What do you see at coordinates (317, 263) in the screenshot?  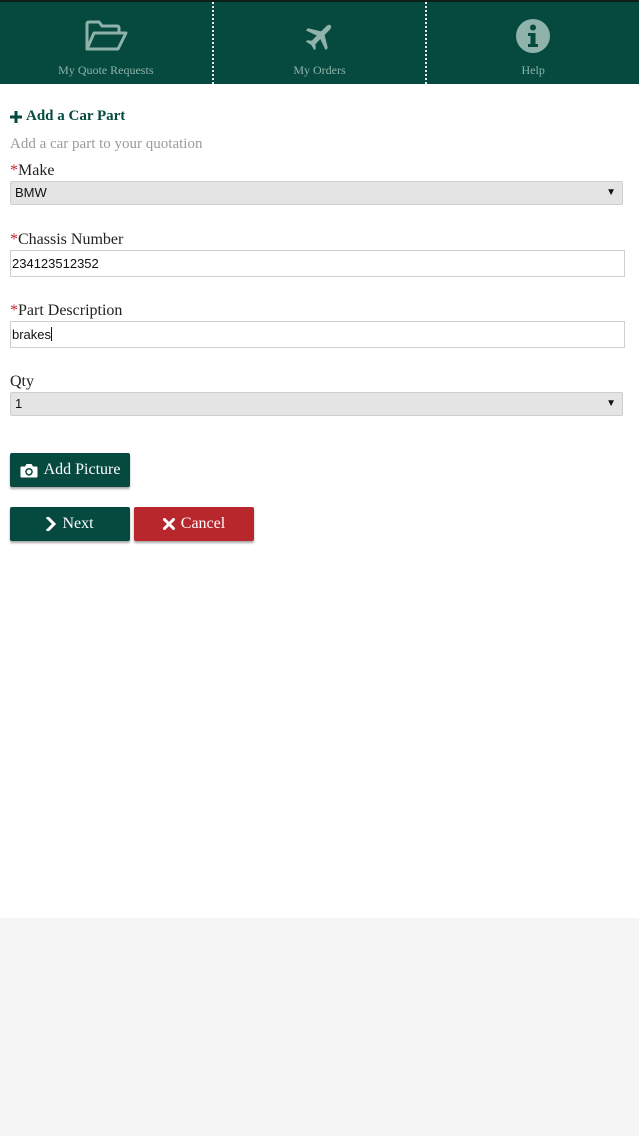 I see `chassis-number-input: 234123512352` at bounding box center [317, 263].